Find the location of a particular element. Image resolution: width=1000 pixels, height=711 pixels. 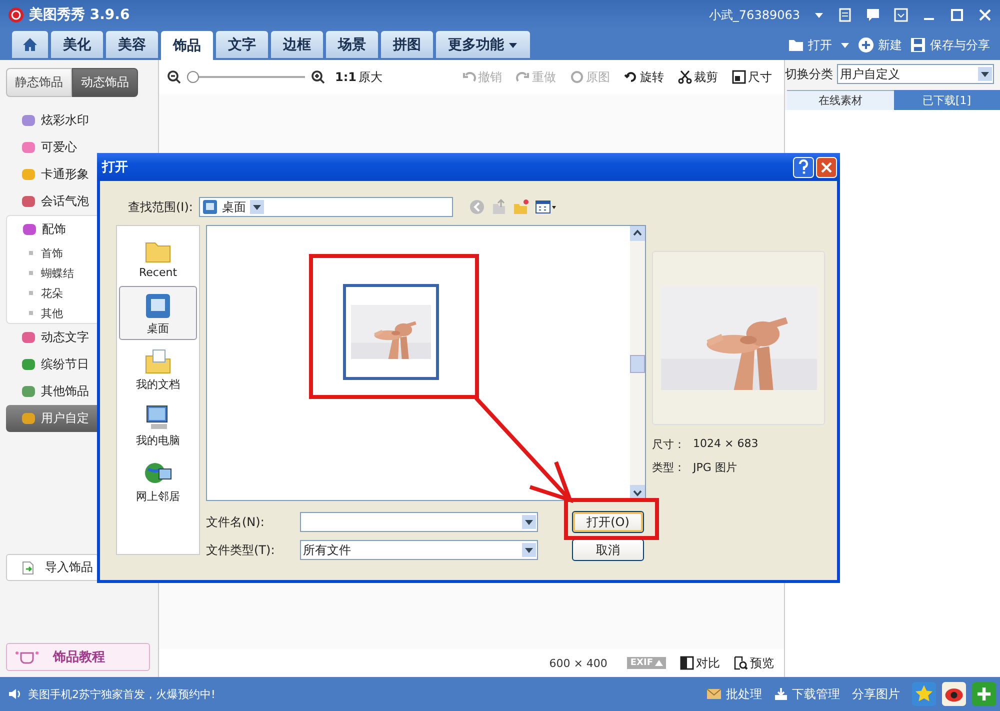

actual-size-button: 1:1 原大 is located at coordinates (358, 77).